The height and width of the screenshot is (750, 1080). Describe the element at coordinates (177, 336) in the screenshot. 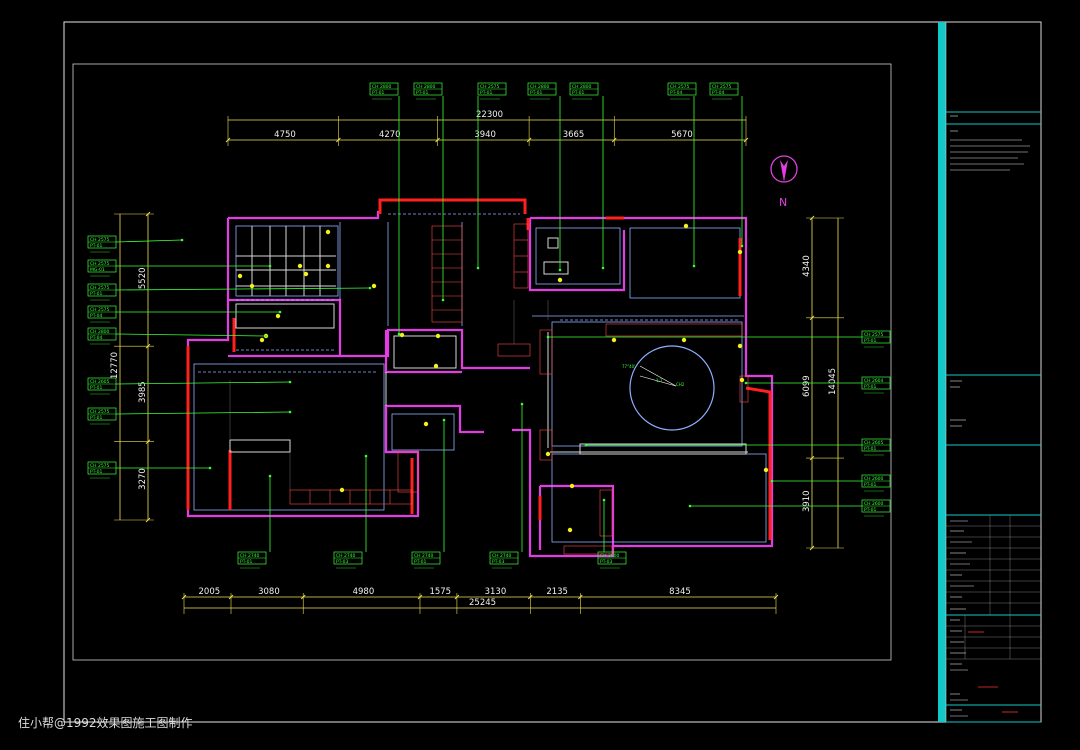

I see `ceiling-height-tag: CH 2800PT-04` at that location.